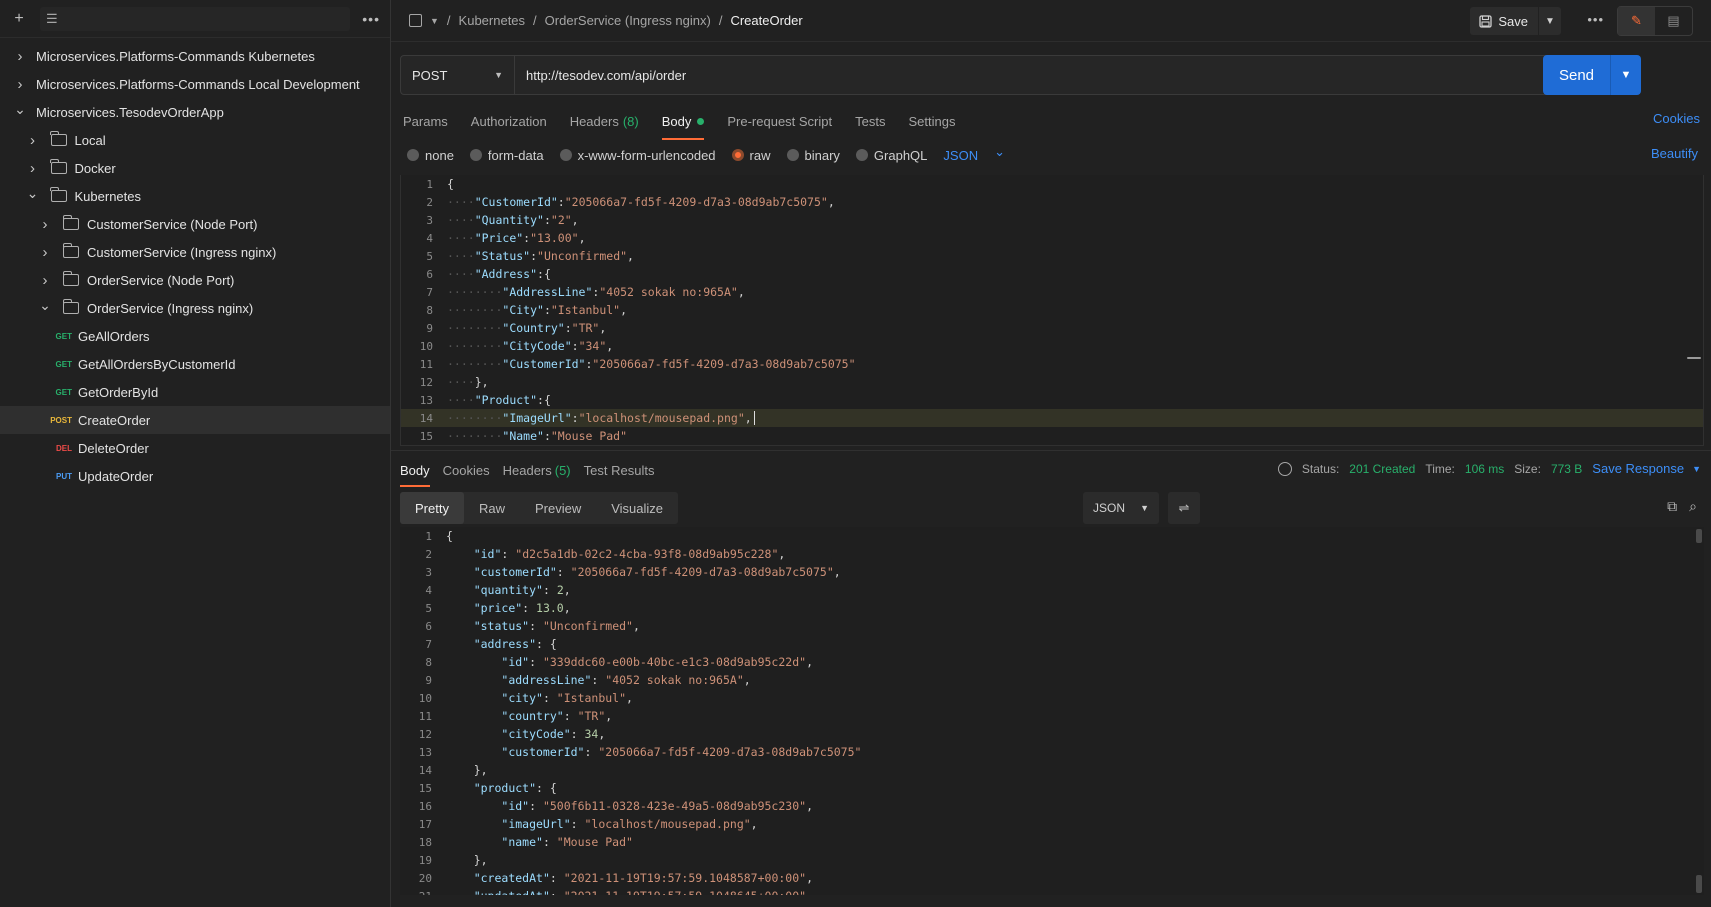 Image resolution: width=1711 pixels, height=907 pixels. I want to click on method-select: POST ▼, so click(457, 75).